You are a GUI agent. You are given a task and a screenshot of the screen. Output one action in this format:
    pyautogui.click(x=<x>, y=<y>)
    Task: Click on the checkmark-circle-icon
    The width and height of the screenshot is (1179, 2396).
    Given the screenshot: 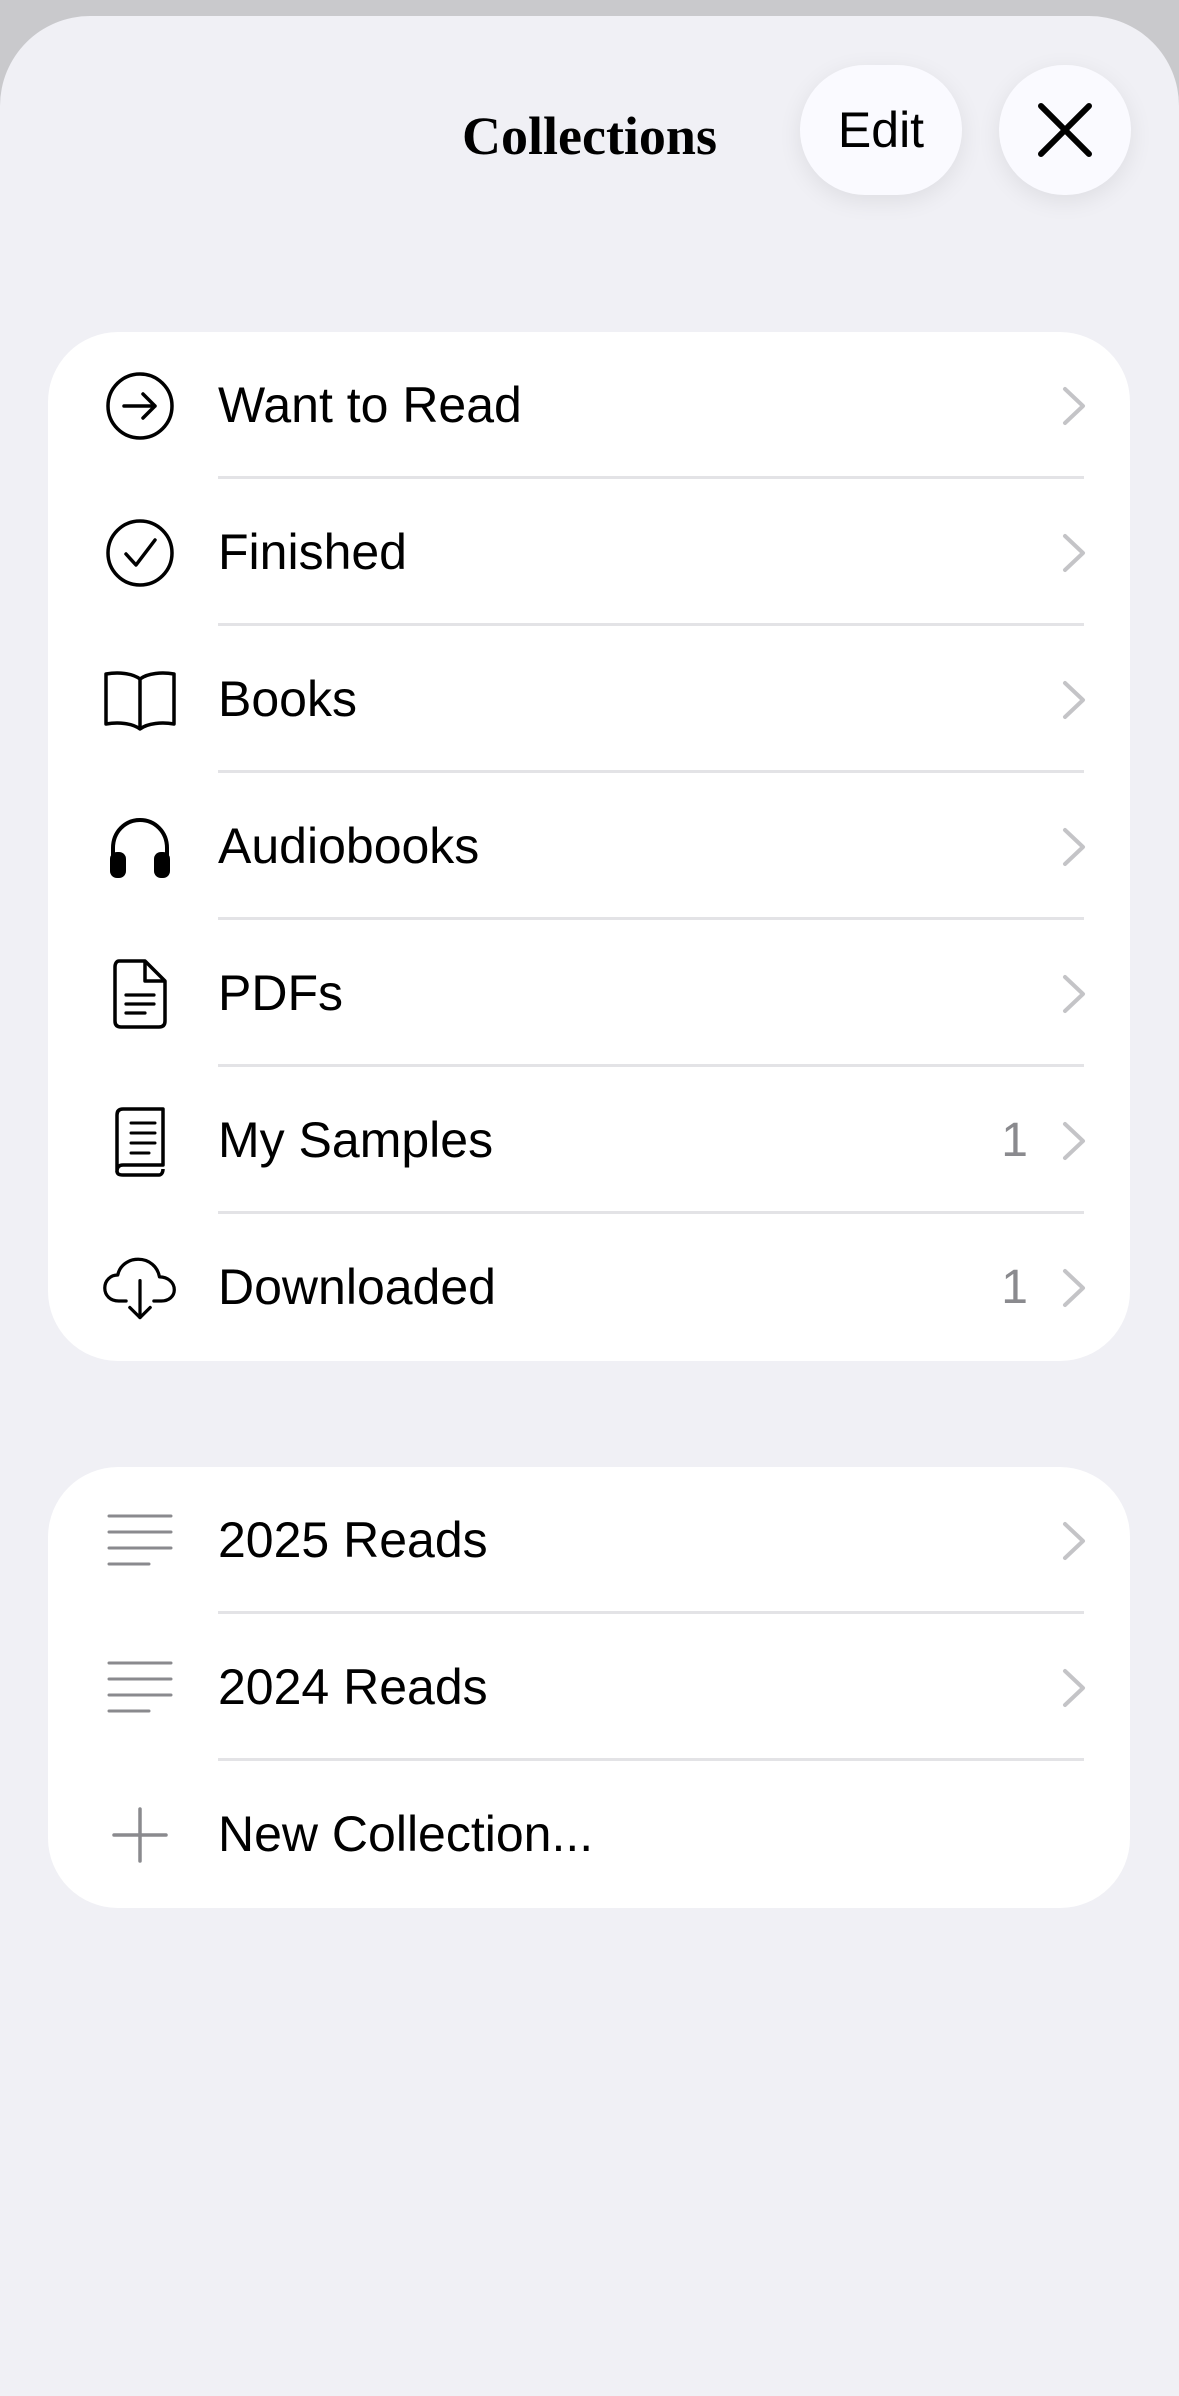 What is the action you would take?
    pyautogui.click(x=140, y=553)
    